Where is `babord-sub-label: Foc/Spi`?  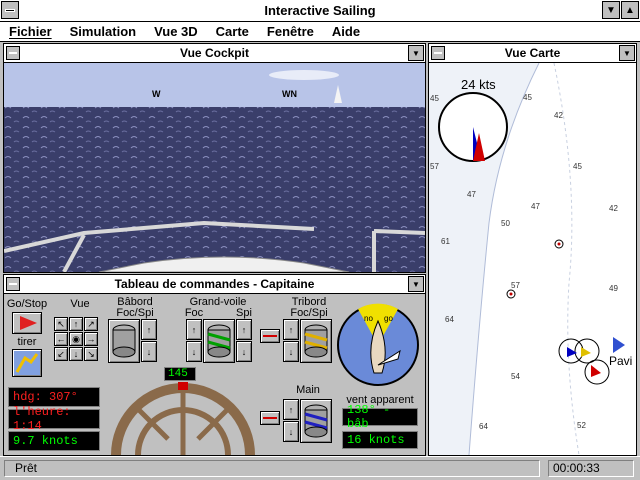 babord-sub-label: Foc/Spi is located at coordinates (135, 313).